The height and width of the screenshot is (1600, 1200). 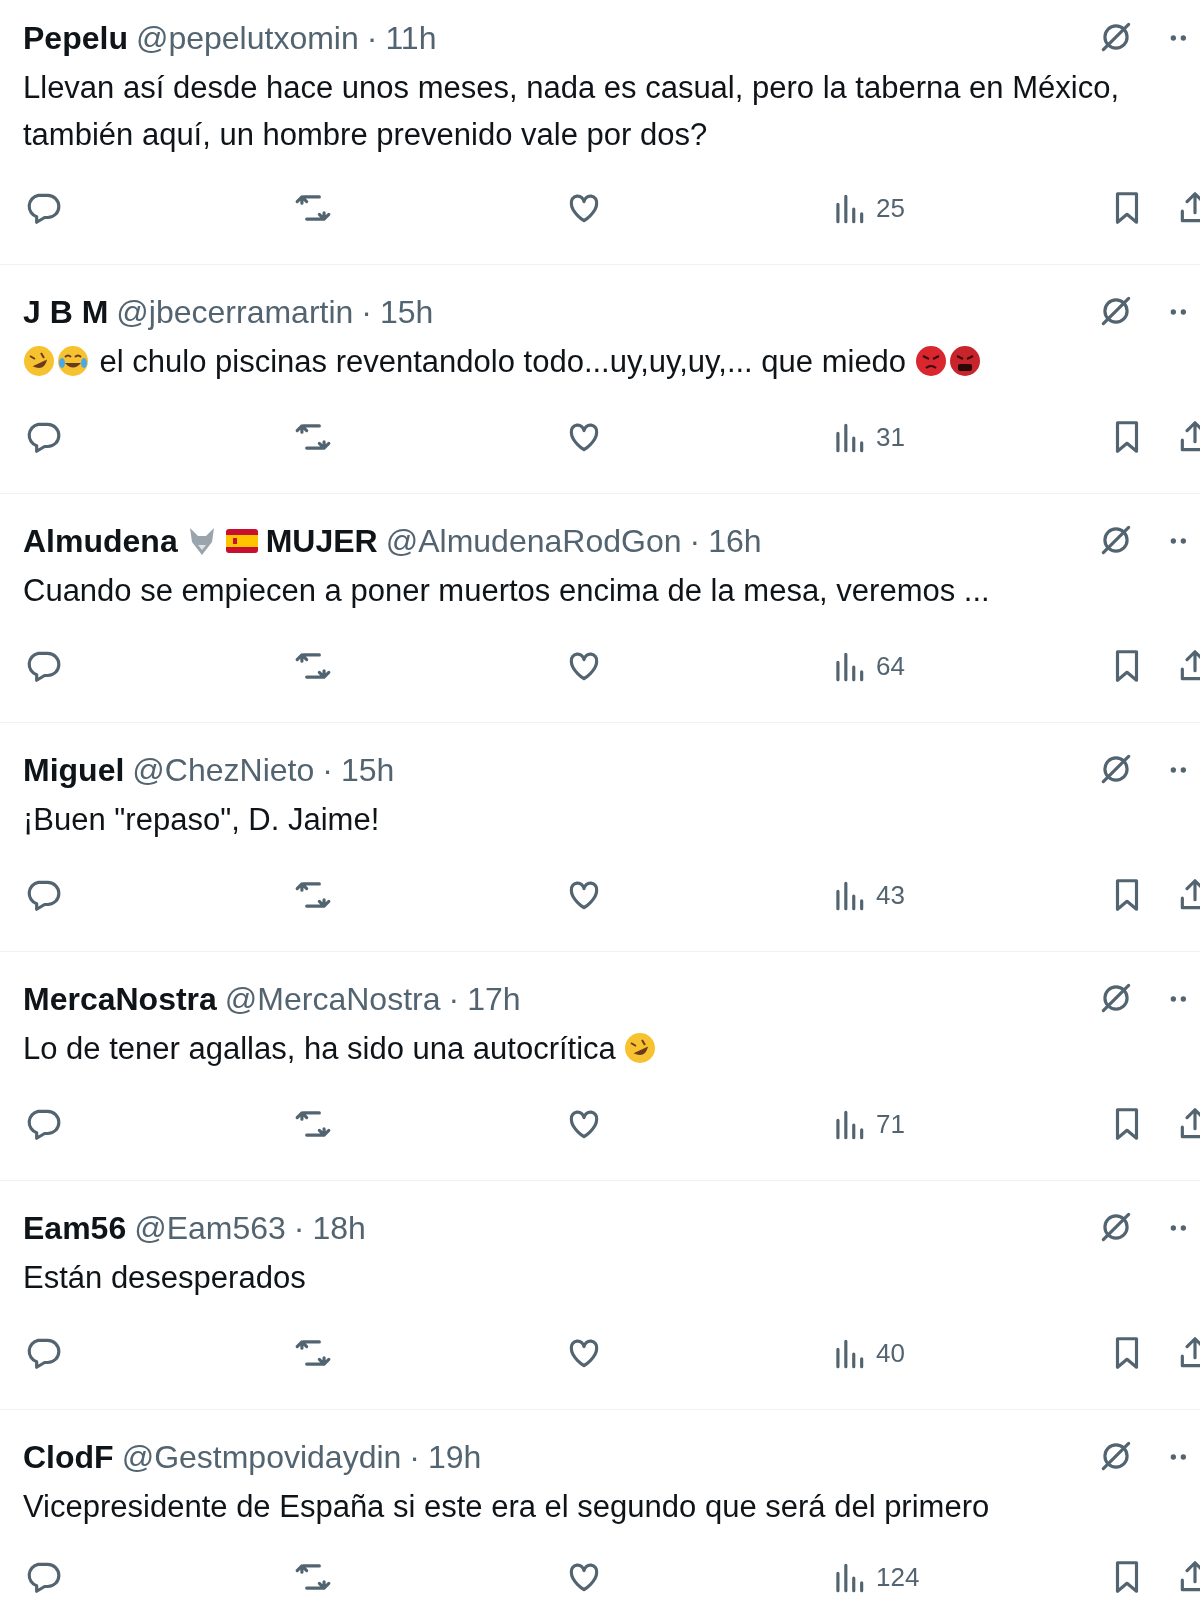 I want to click on post-time: 19h, so click(x=455, y=1457).